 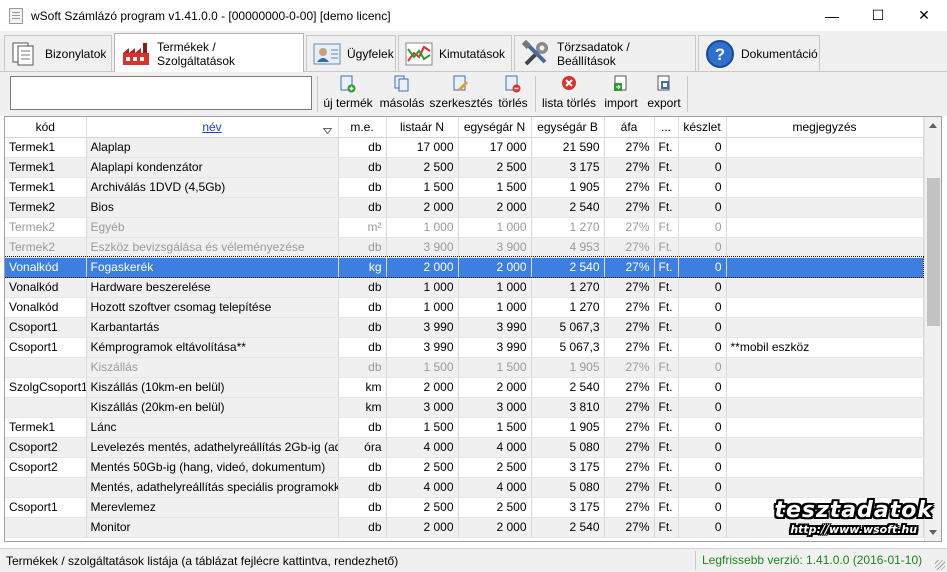 What do you see at coordinates (461, 94) in the screenshot?
I see `edit-button: szerkesztés` at bounding box center [461, 94].